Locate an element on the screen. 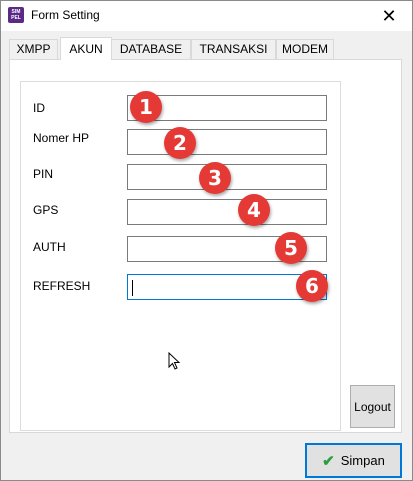 Image resolution: width=413 pixels, height=481 pixels. save-button-label: Simpan is located at coordinates (362, 460).